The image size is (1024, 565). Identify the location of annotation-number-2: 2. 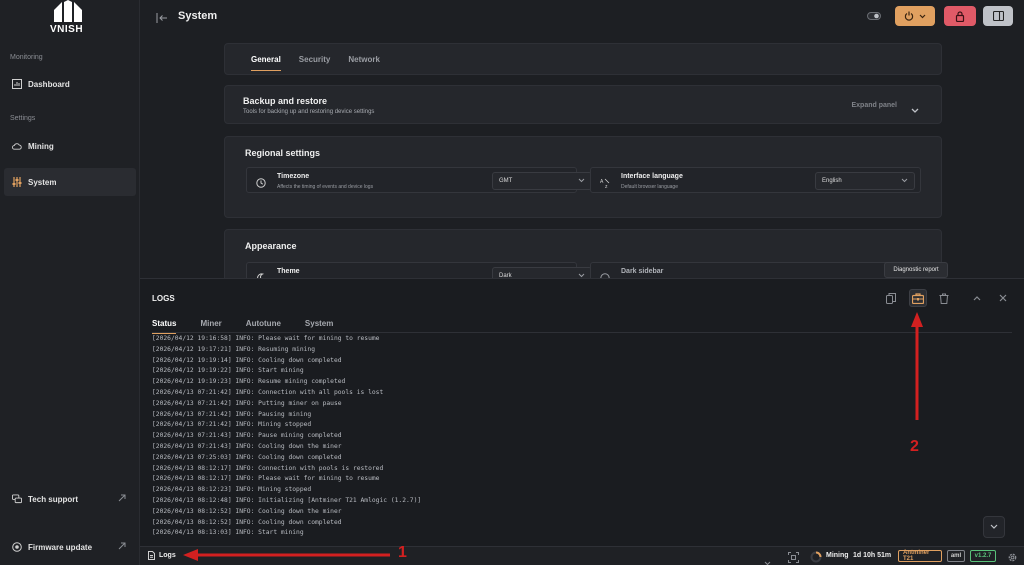
(914, 446).